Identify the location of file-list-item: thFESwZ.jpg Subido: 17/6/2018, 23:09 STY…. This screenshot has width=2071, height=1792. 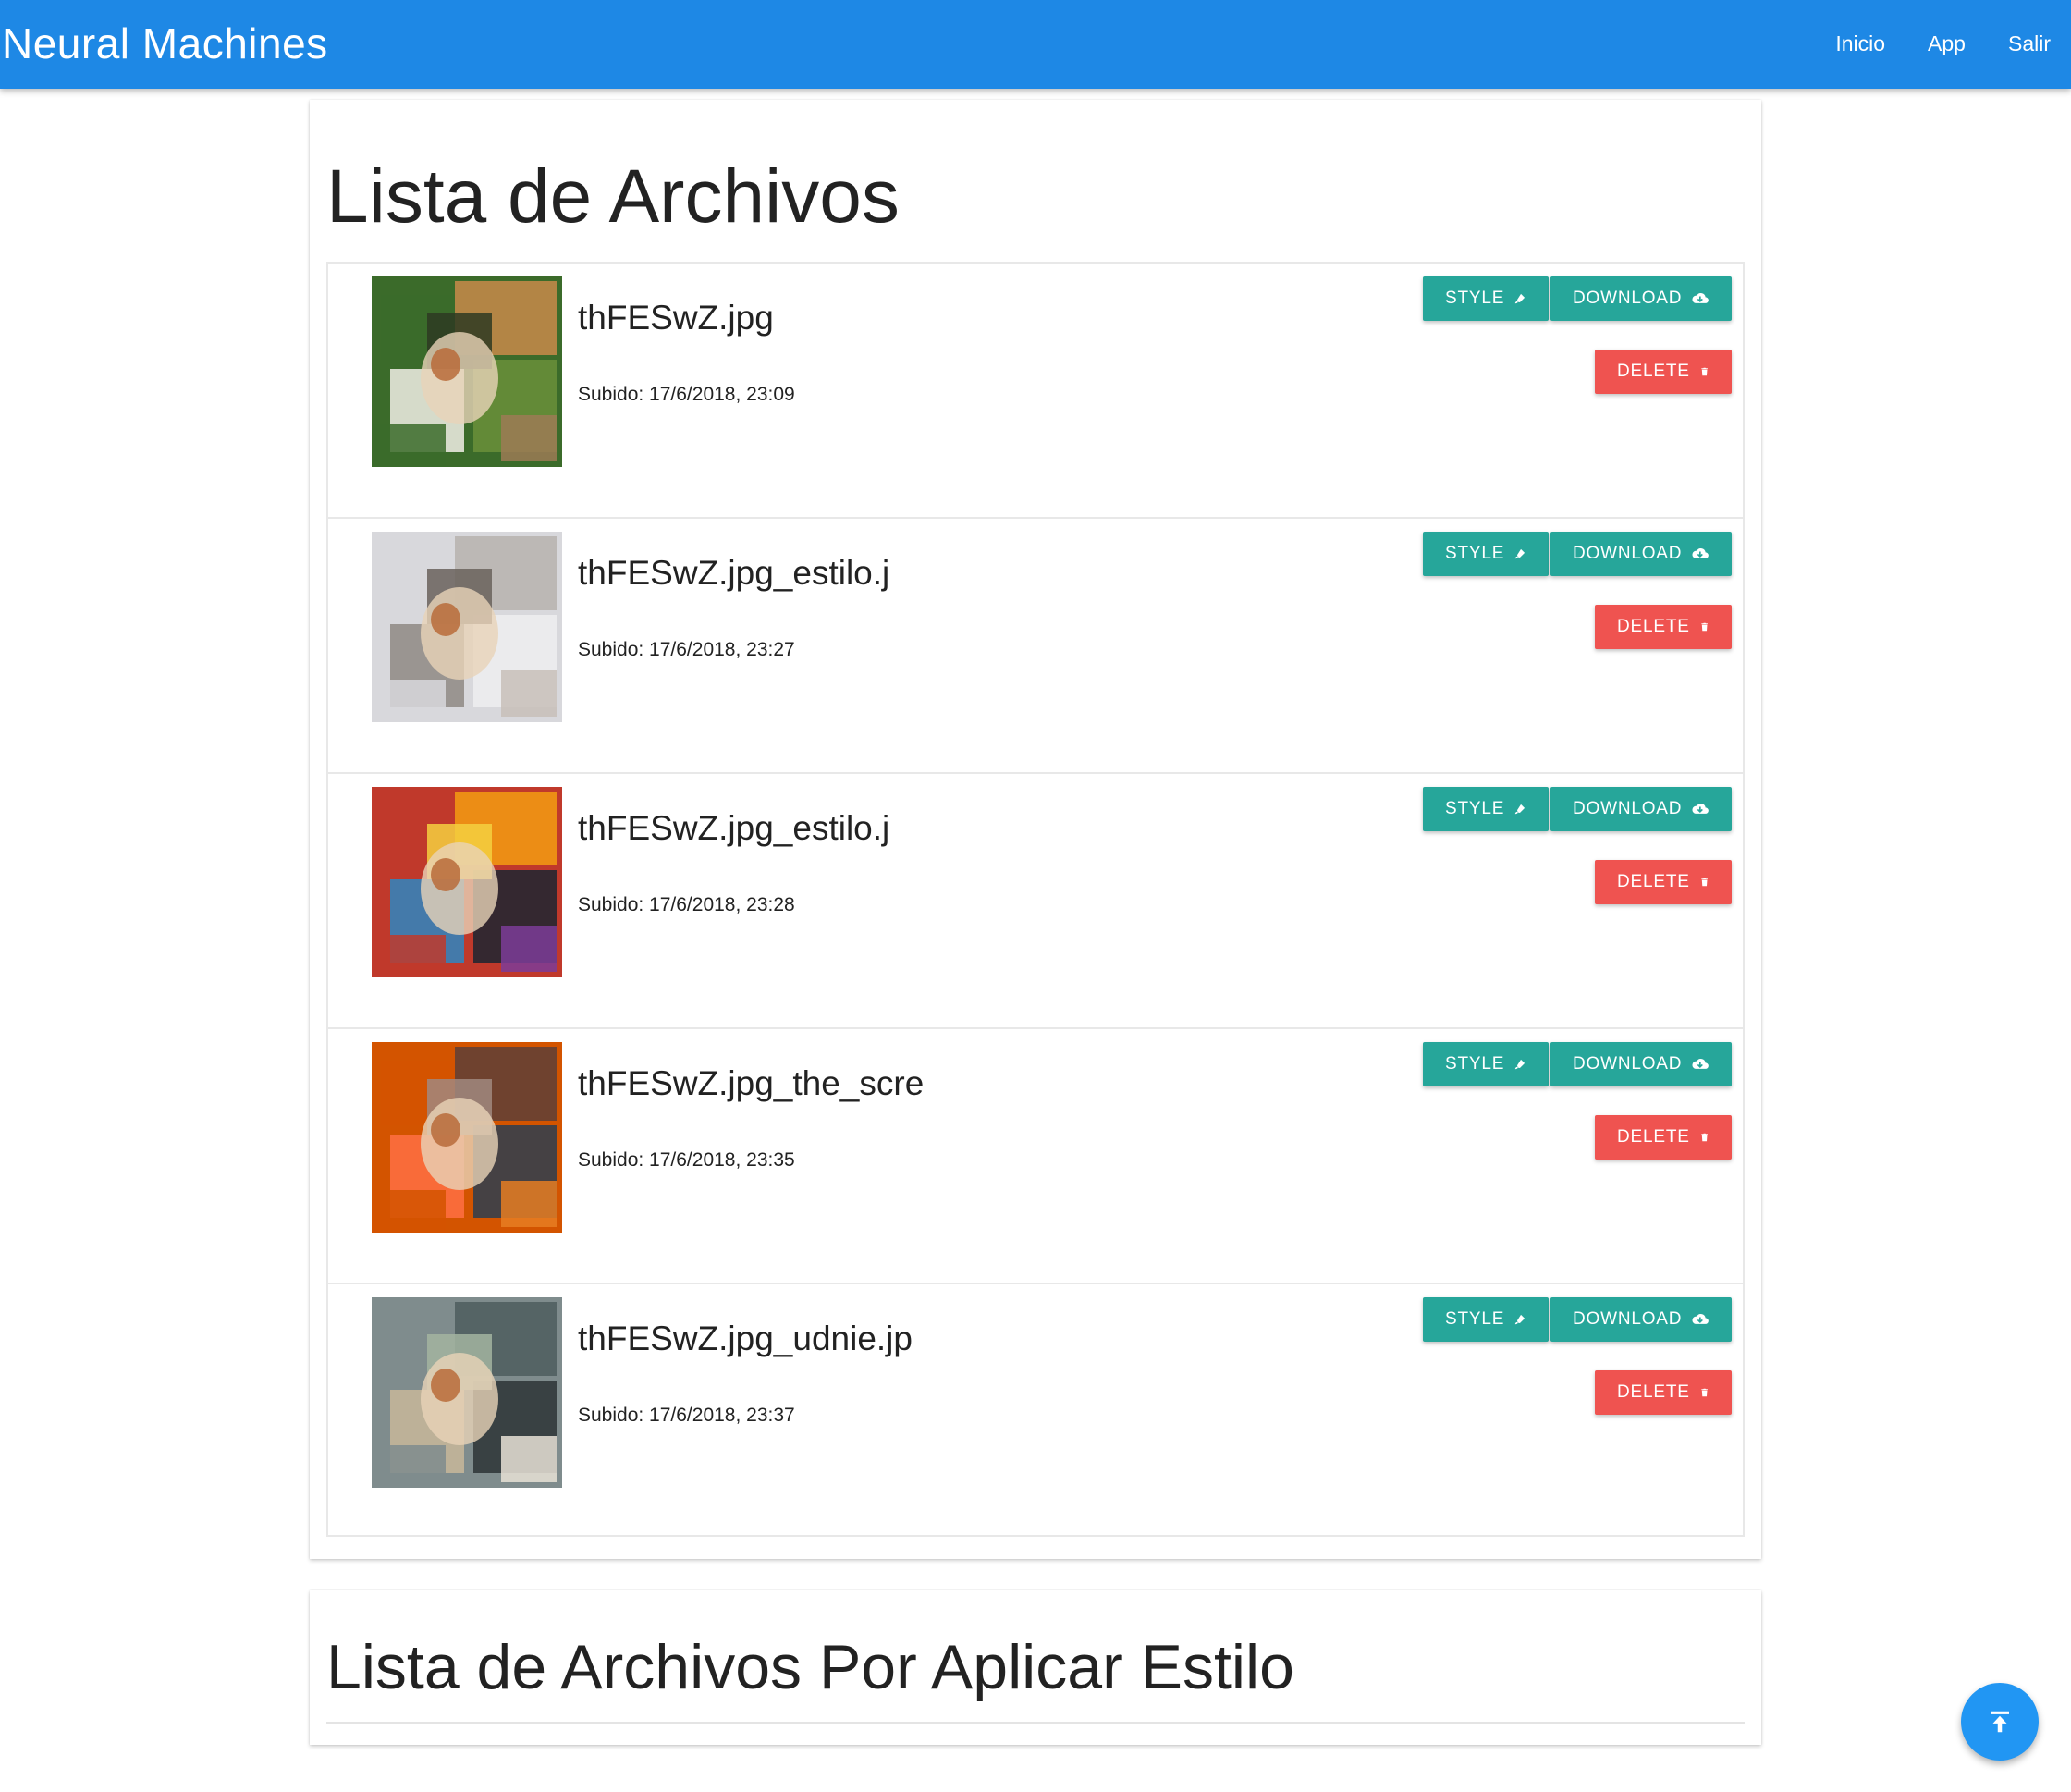
(1035, 391).